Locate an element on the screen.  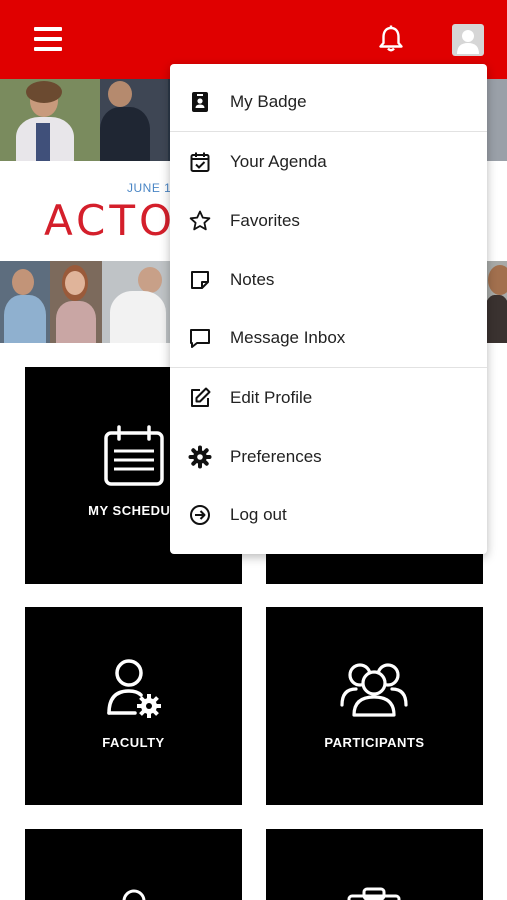
menu-item-preferences: Preferences is located at coordinates (328, 457).